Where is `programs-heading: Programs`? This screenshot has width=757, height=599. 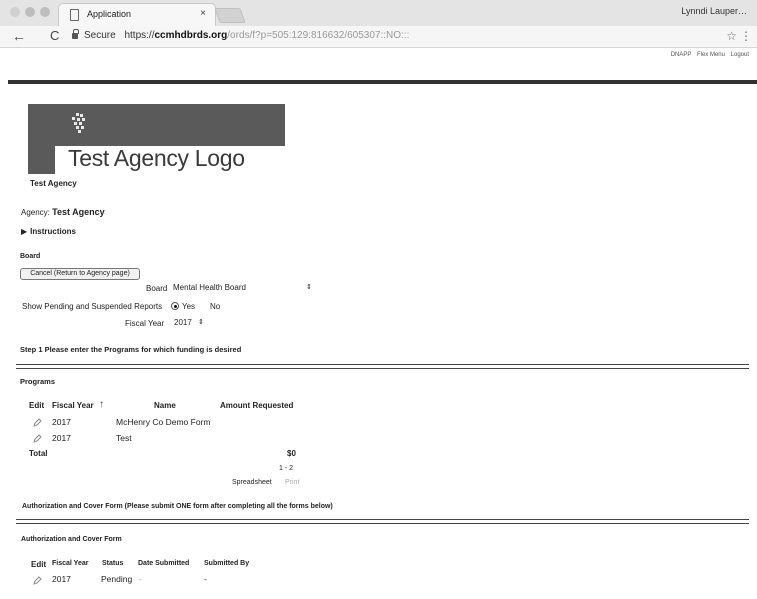 programs-heading: Programs is located at coordinates (38, 381).